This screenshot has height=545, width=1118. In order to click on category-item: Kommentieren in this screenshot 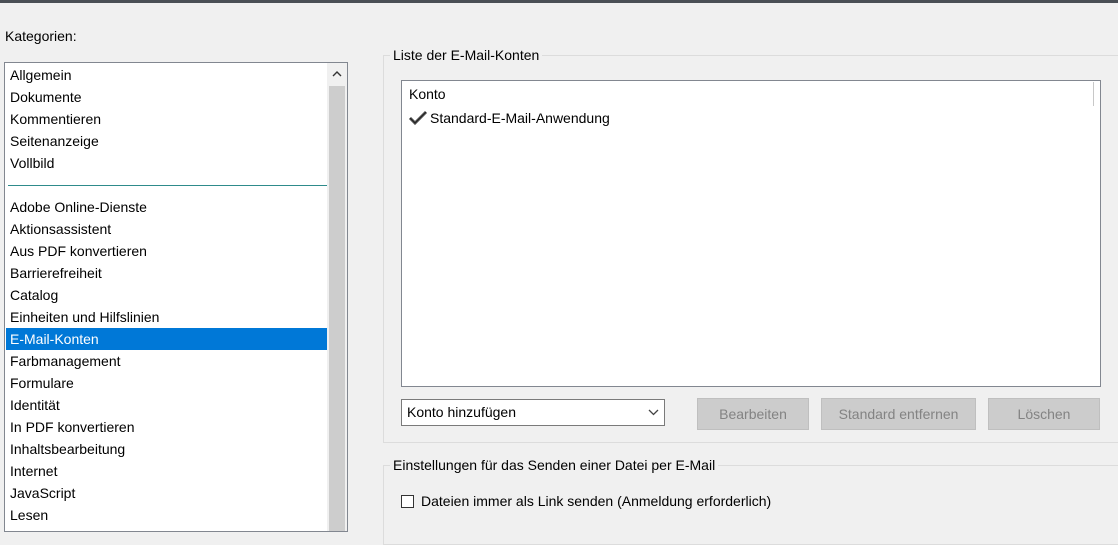, I will do `click(167, 119)`.